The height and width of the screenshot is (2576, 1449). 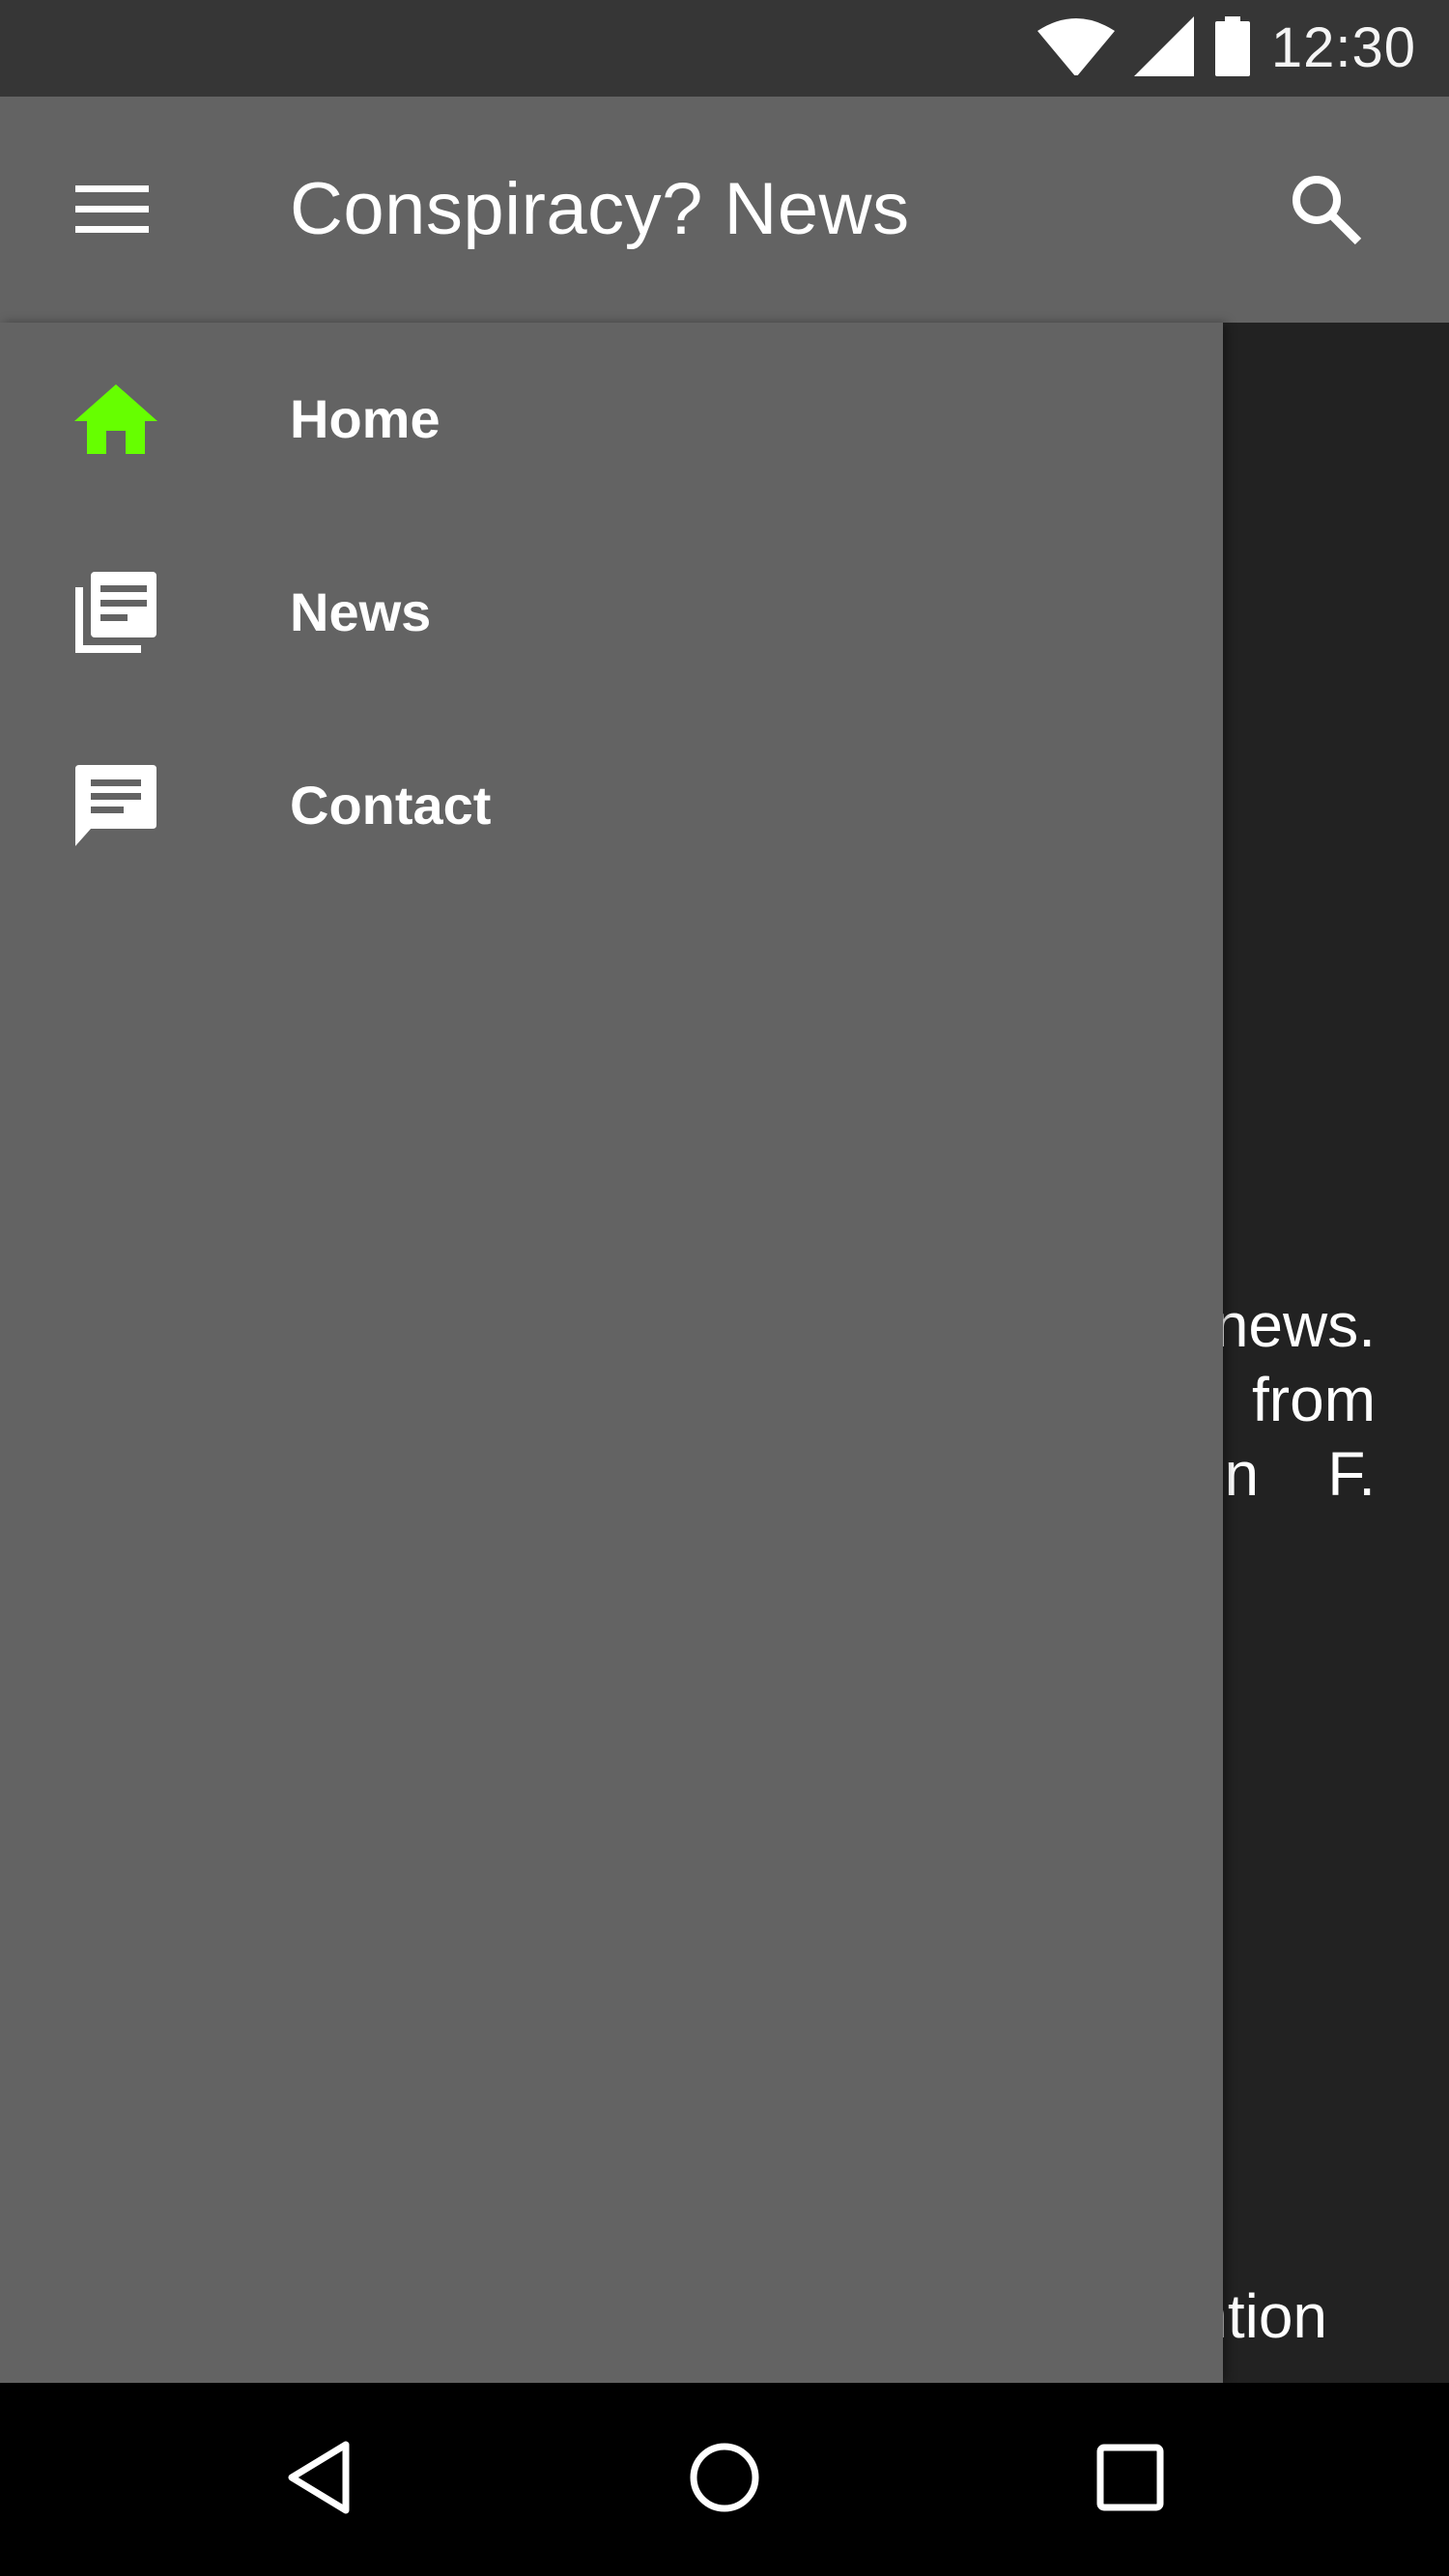 I want to click on background-paragraph: news. from nn F., so click(x=1299, y=1400).